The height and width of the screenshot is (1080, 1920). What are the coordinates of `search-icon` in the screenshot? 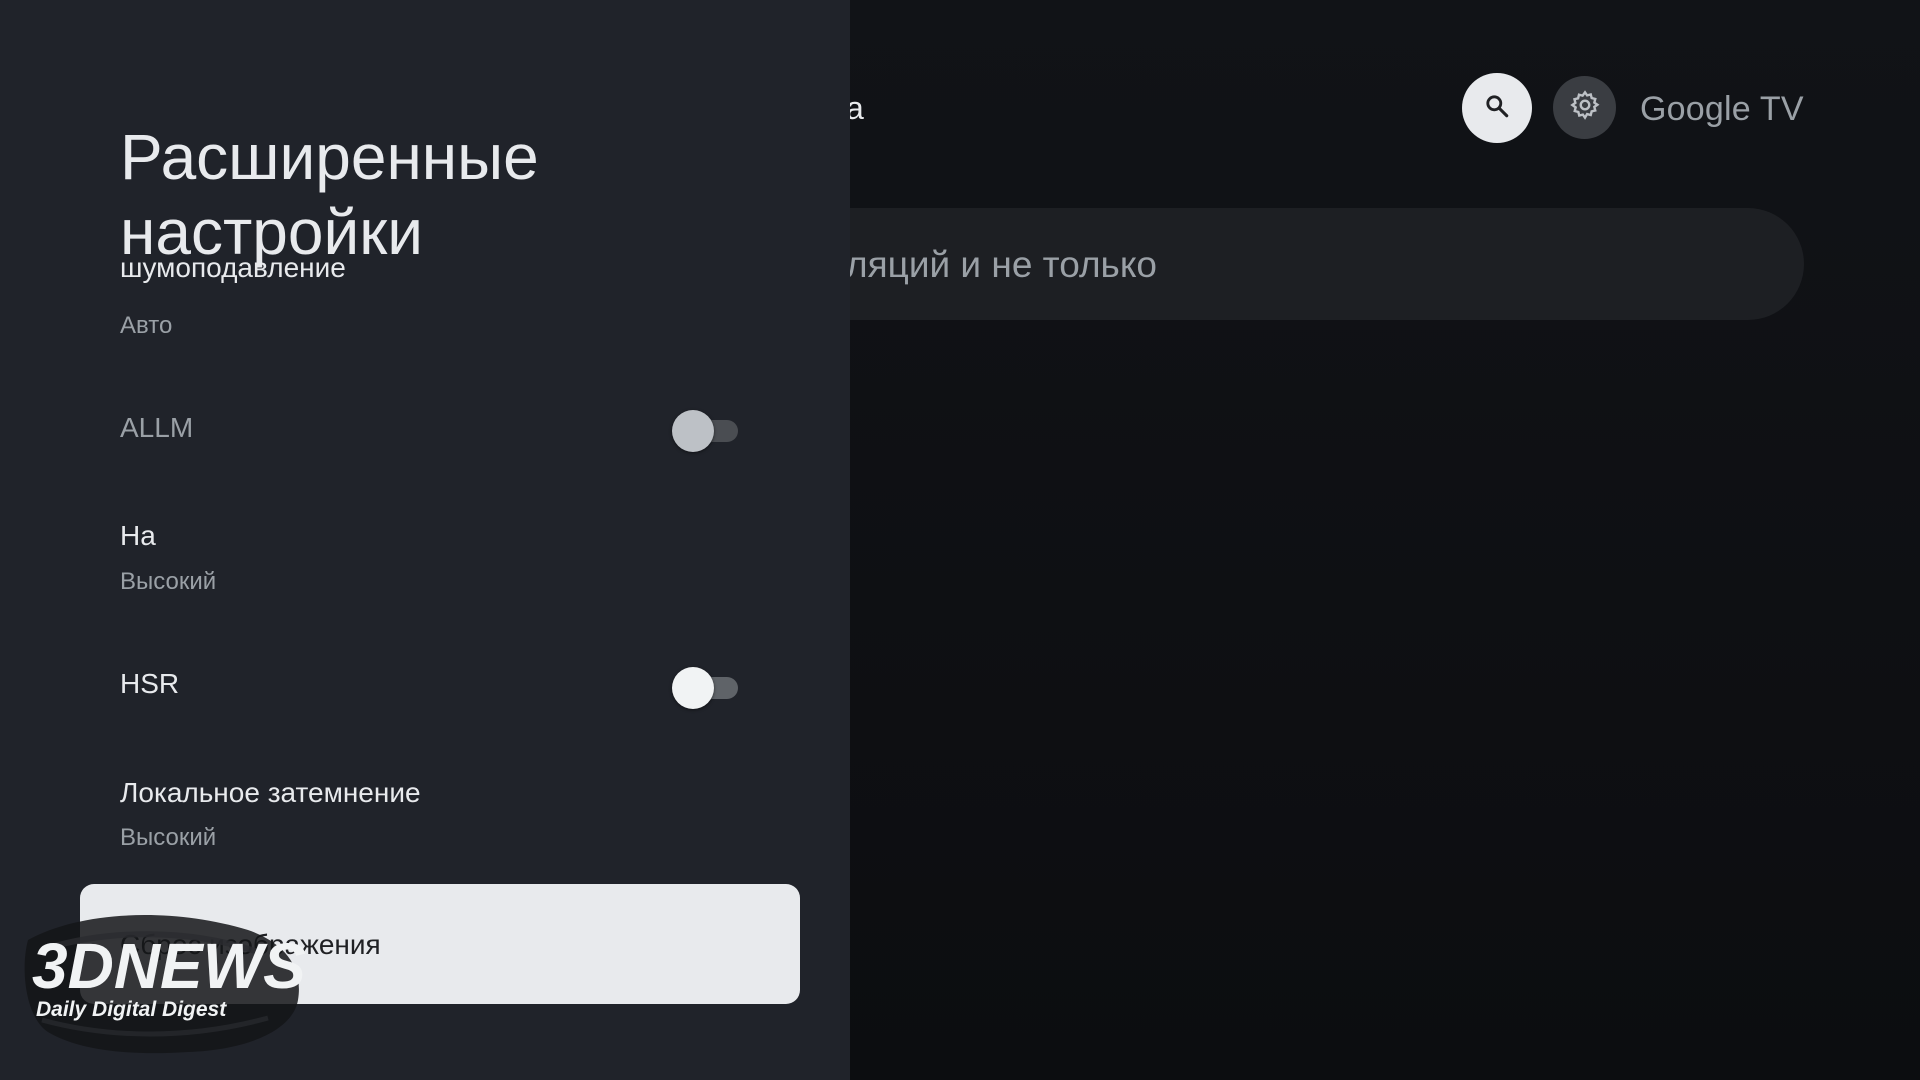 It's located at (1497, 108).